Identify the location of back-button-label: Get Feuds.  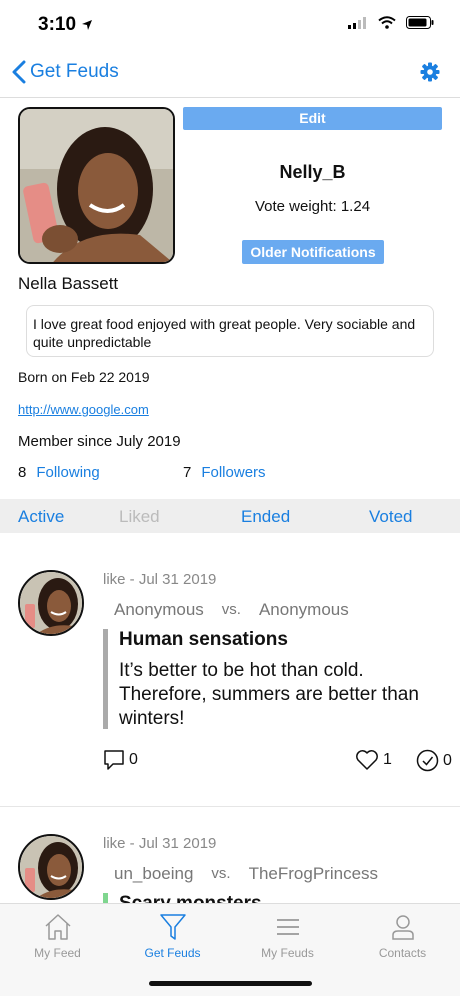
(74, 71).